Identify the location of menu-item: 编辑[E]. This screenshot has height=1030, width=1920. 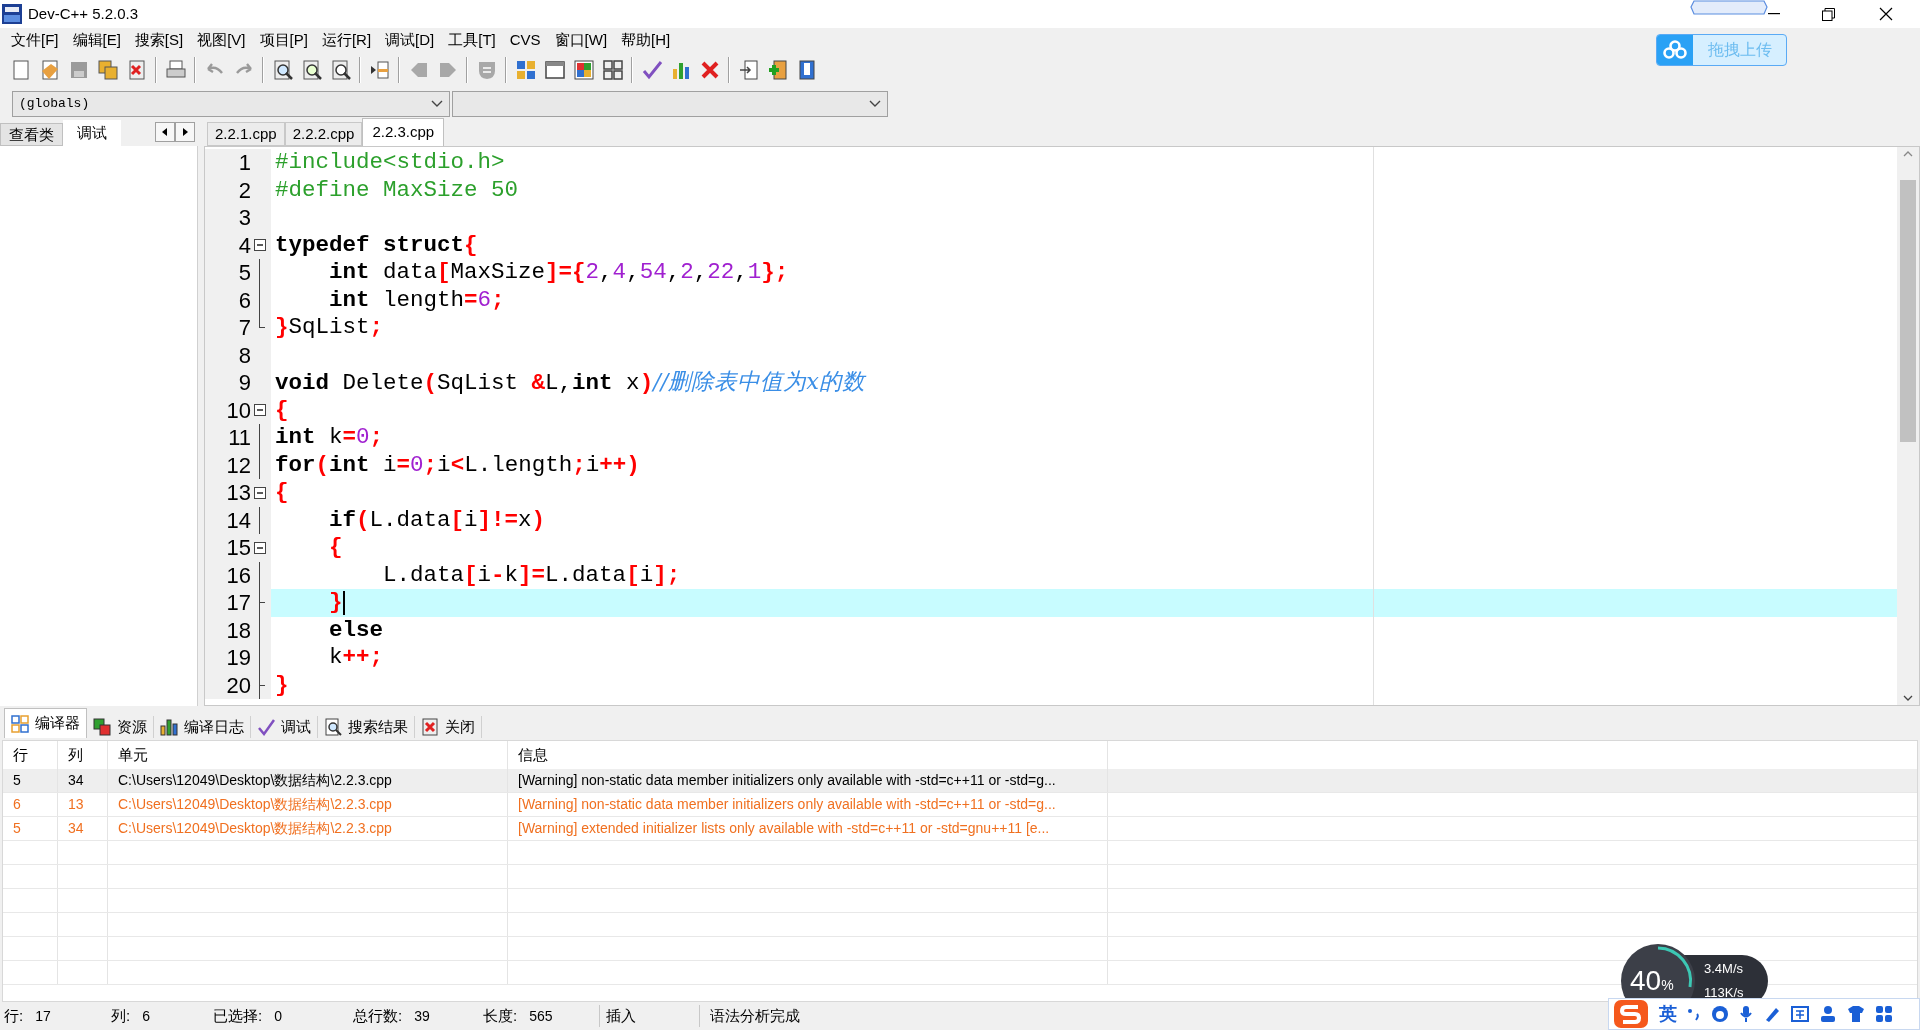
(96, 40).